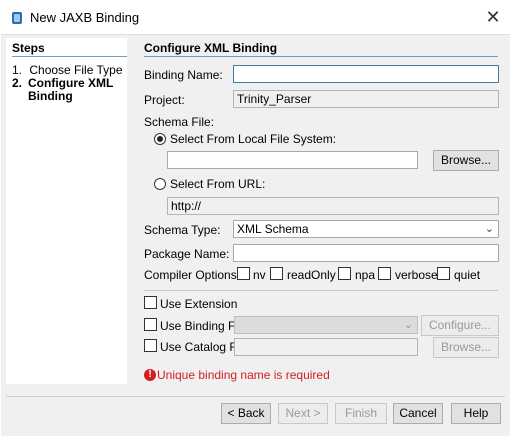 The width and height of the screenshot is (511, 436). Describe the element at coordinates (321, 290) in the screenshot. I see `options-separator` at that location.